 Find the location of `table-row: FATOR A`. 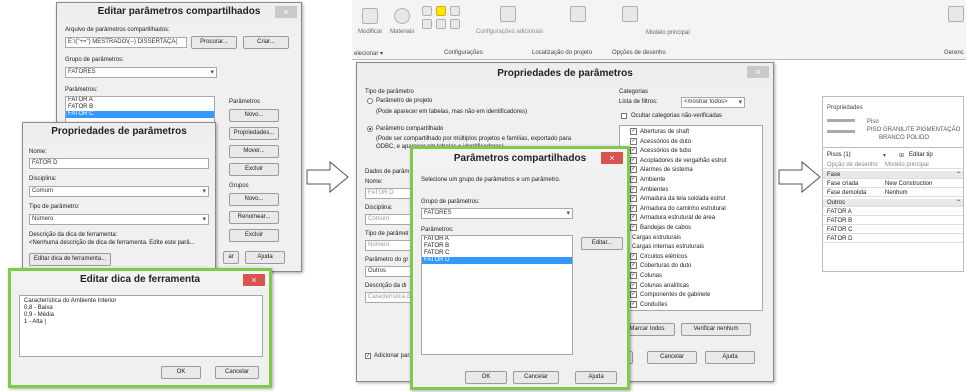

table-row: FATOR A is located at coordinates (893, 212).